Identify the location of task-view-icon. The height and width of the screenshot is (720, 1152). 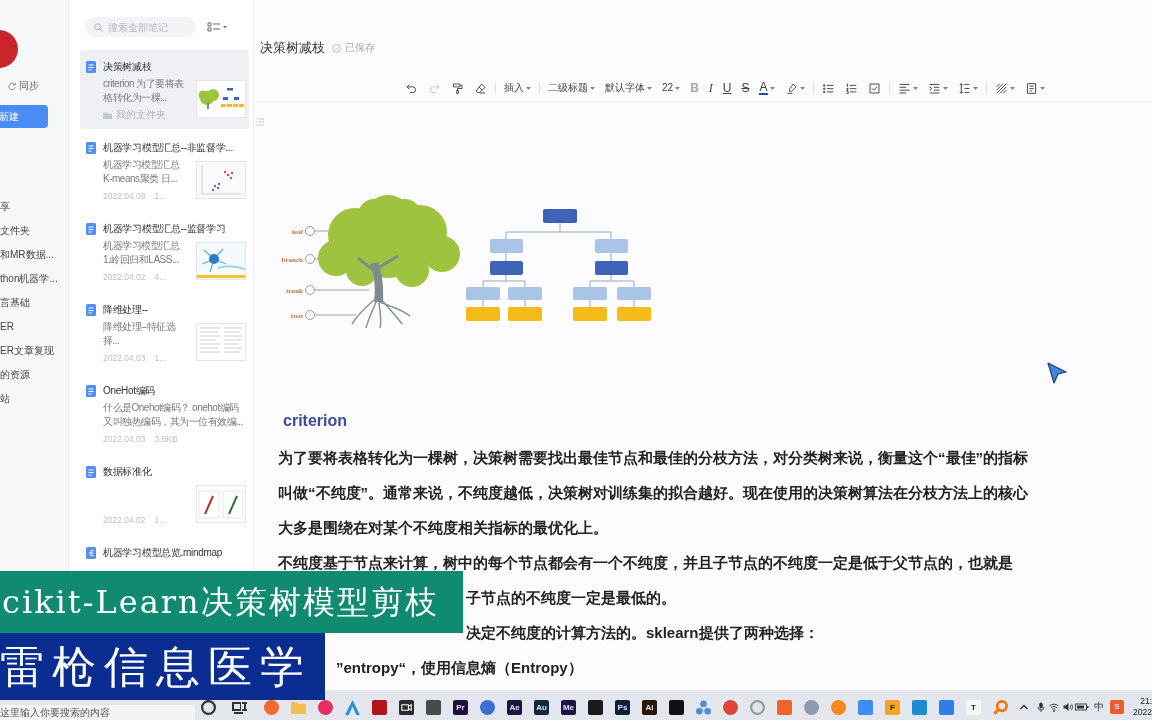
(239, 707).